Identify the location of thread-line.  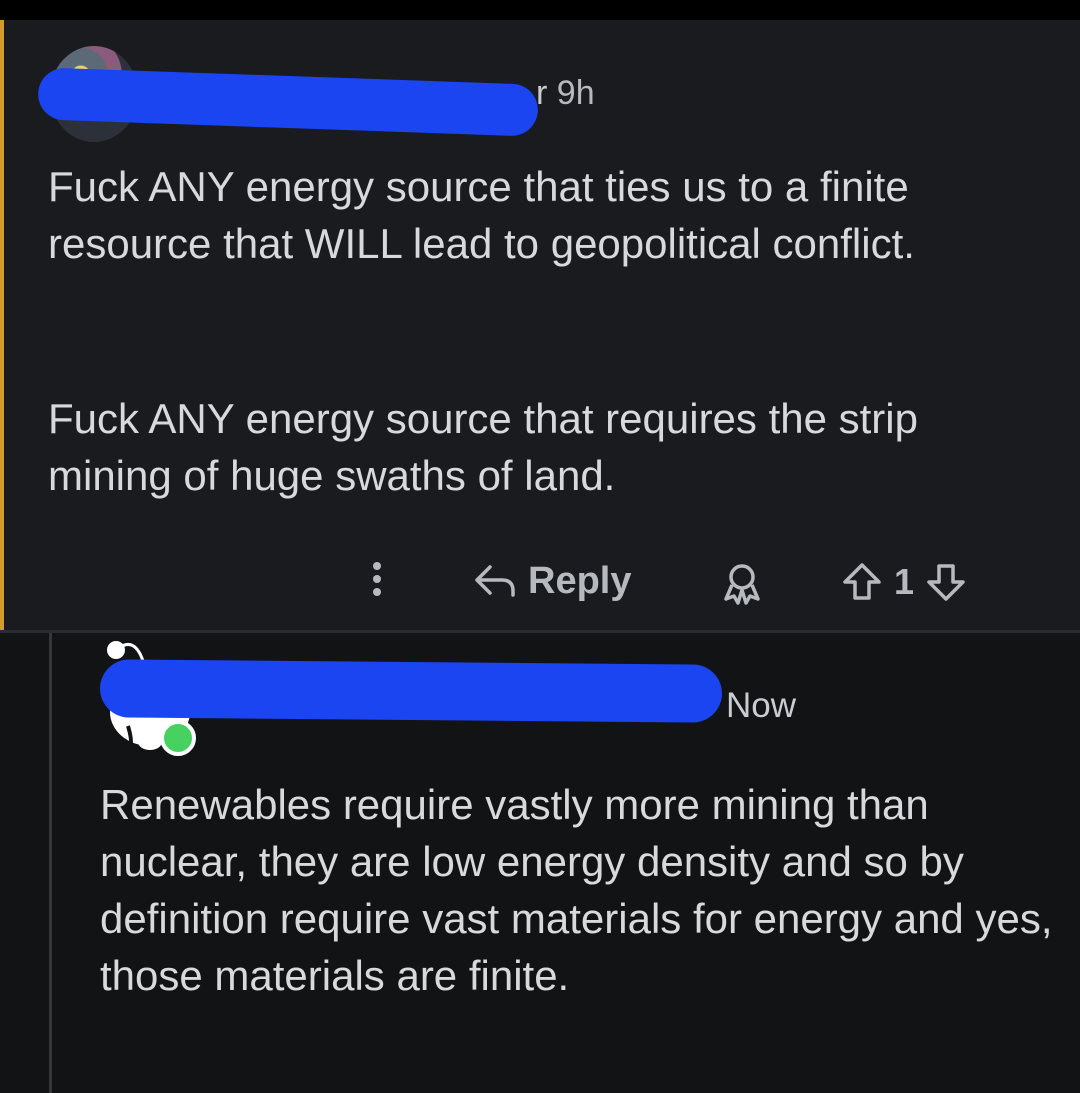
(50, 863).